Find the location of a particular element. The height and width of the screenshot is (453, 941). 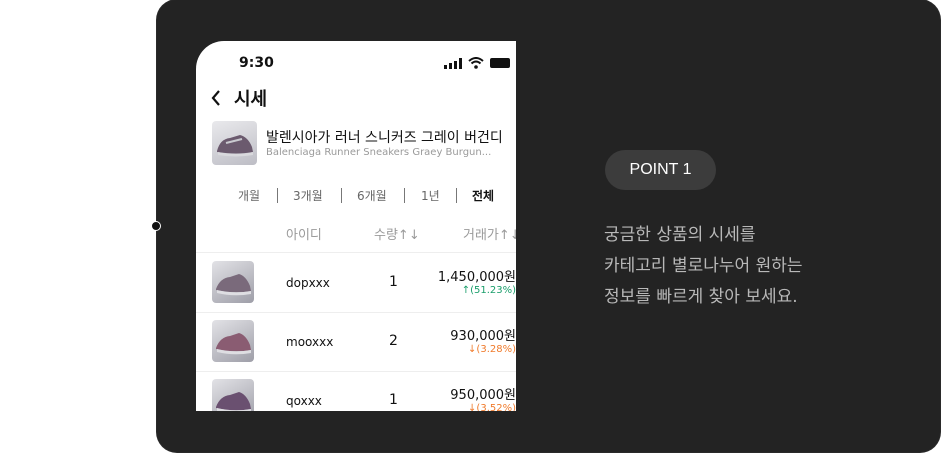

row-user-id: dopxxx is located at coordinates (308, 283).